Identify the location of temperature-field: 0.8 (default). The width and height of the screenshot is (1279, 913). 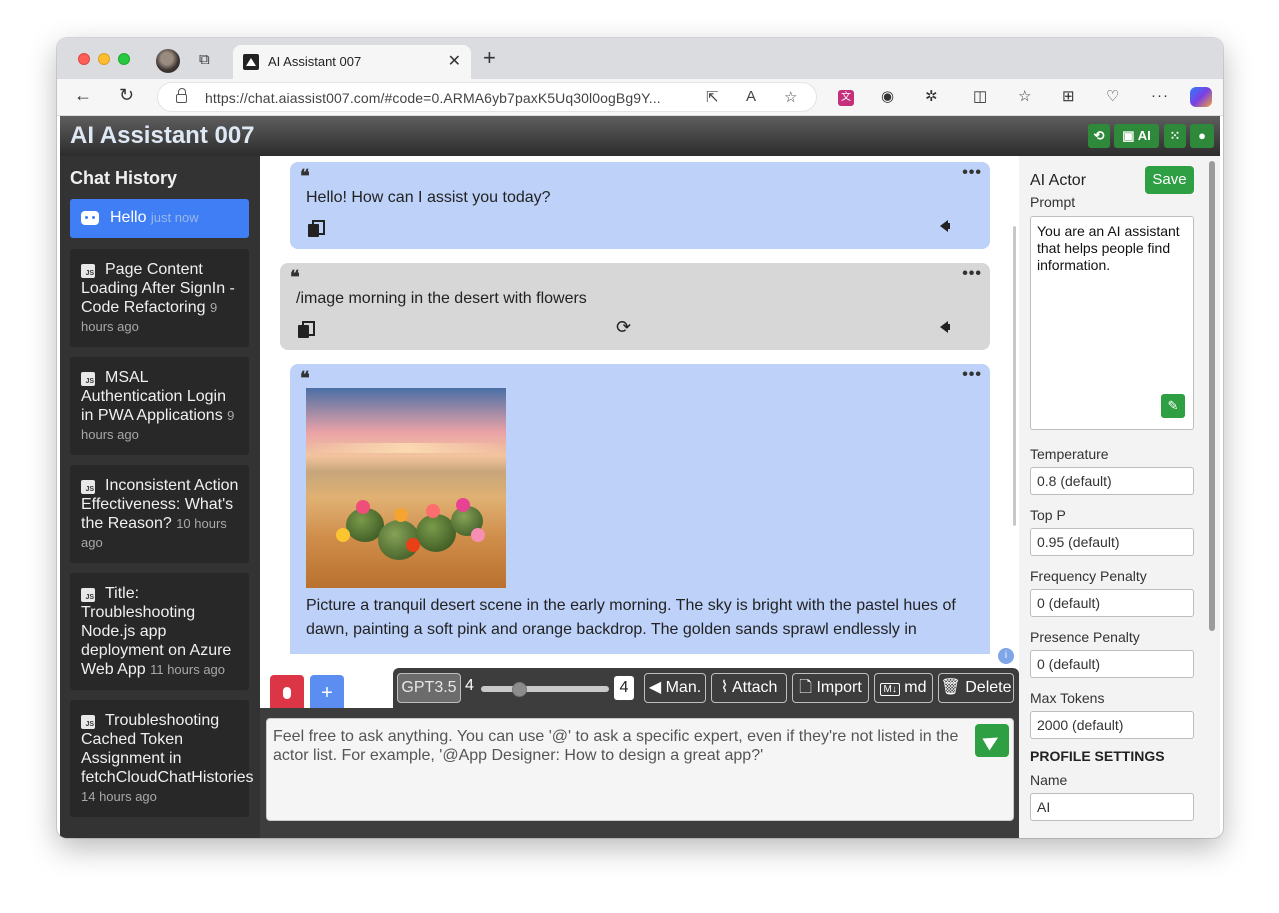
(1112, 481).